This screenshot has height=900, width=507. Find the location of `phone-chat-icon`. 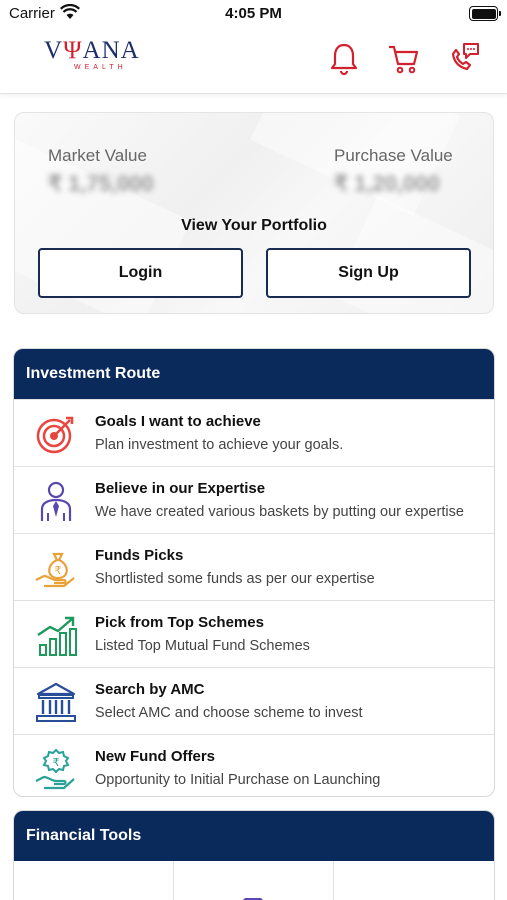

phone-chat-icon is located at coordinates (463, 58).